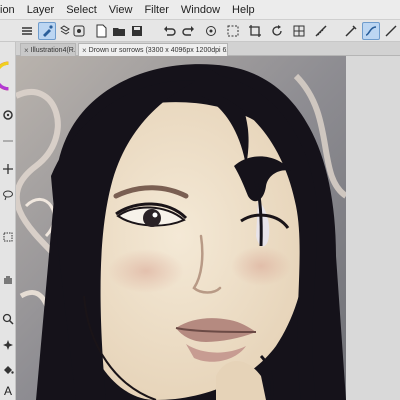 This screenshot has height=400, width=400. Describe the element at coordinates (391, 31) in the screenshot. I see `line-icon` at that location.